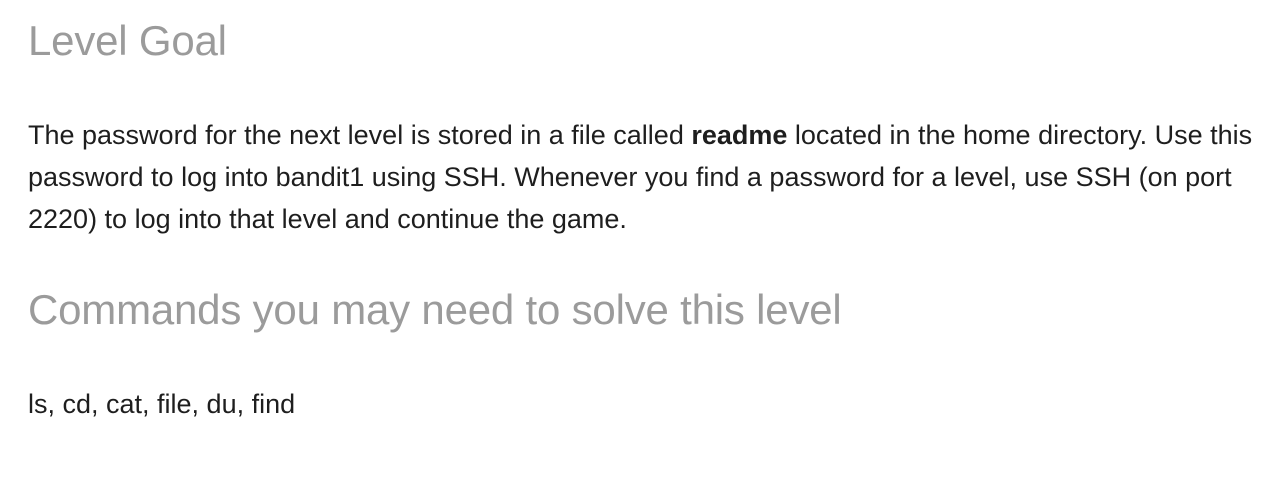 This screenshot has height=488, width=1286. What do you see at coordinates (739, 135) in the screenshot?
I see `readme-filename: readme` at bounding box center [739, 135].